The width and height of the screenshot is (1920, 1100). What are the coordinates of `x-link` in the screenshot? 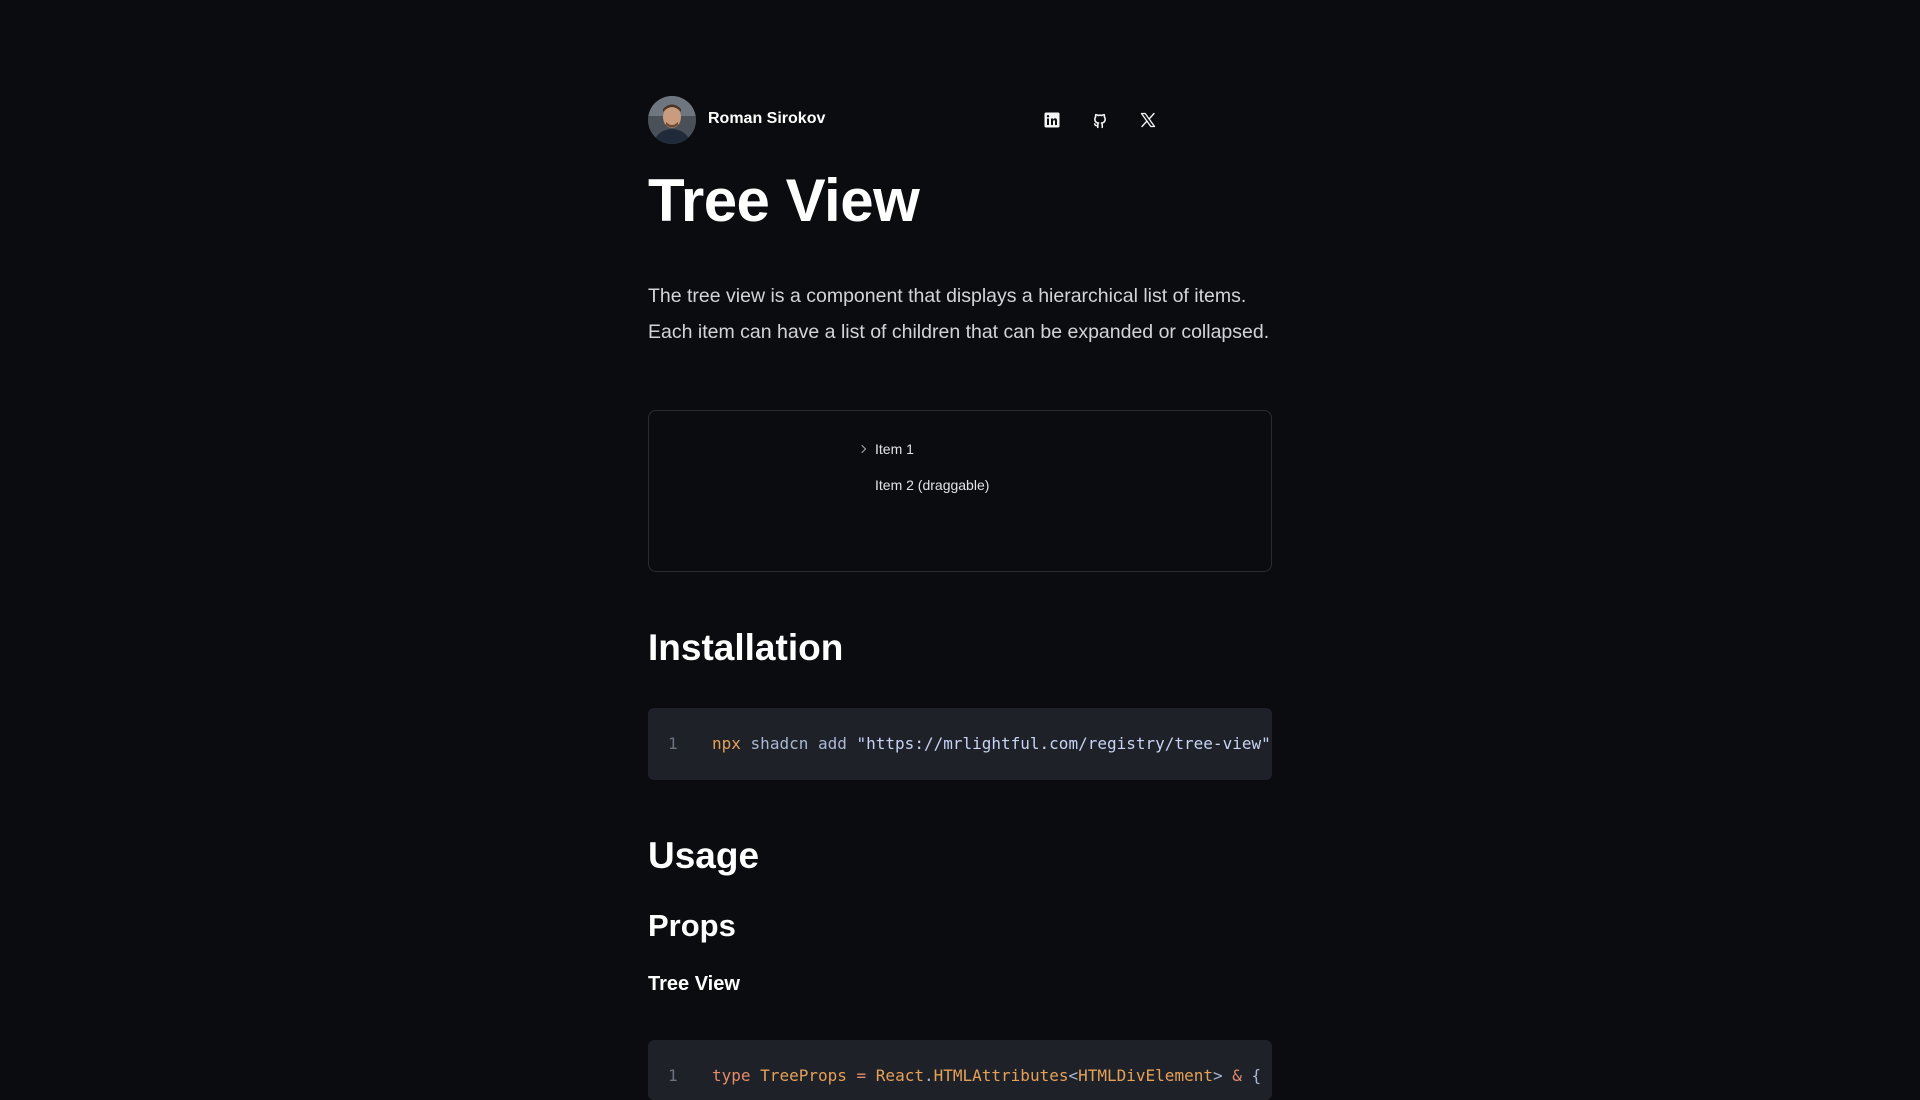 It's located at (1148, 120).